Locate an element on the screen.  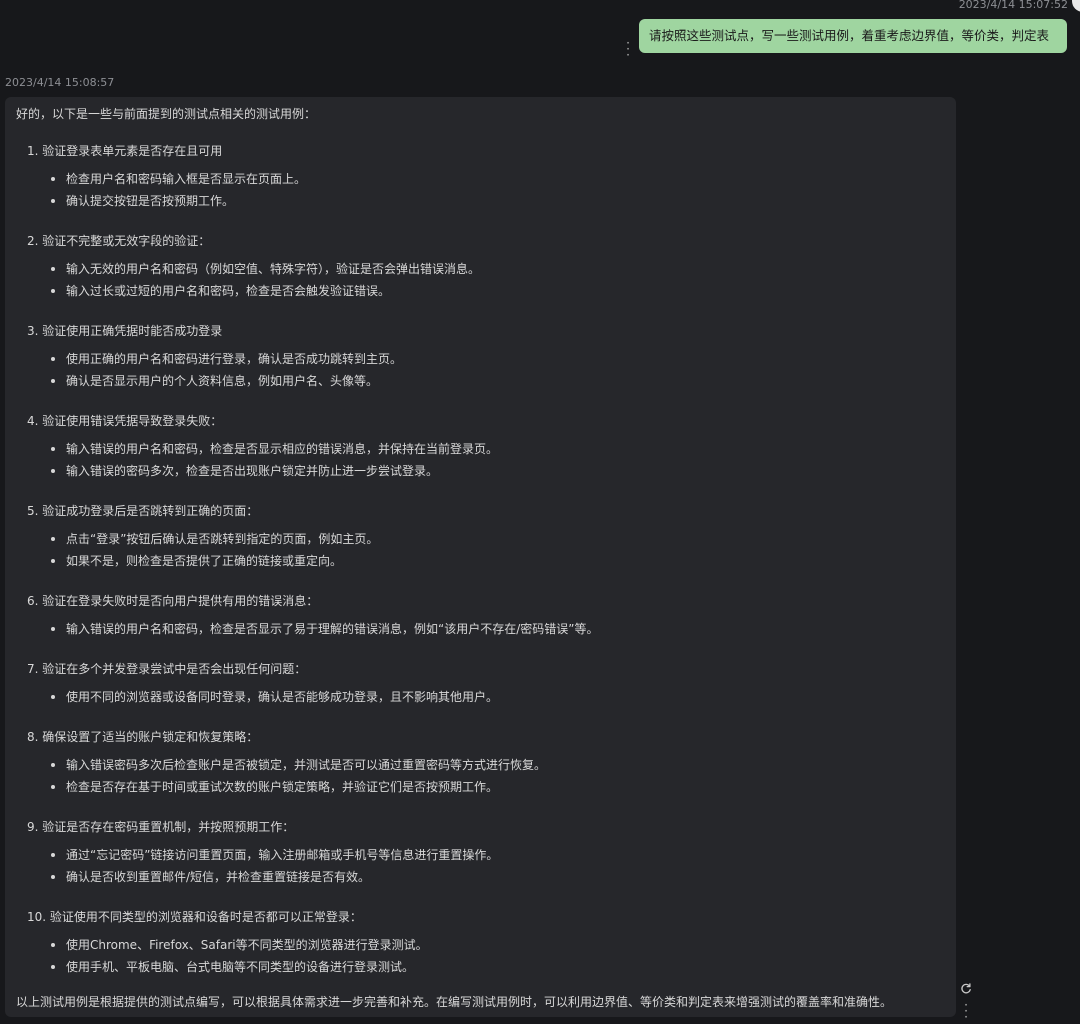
test-case-bullets: 使用不同的浏览器或设备同时登录，确认是否能够成功登录，且不影响其他用户。 is located at coordinates (486, 700).